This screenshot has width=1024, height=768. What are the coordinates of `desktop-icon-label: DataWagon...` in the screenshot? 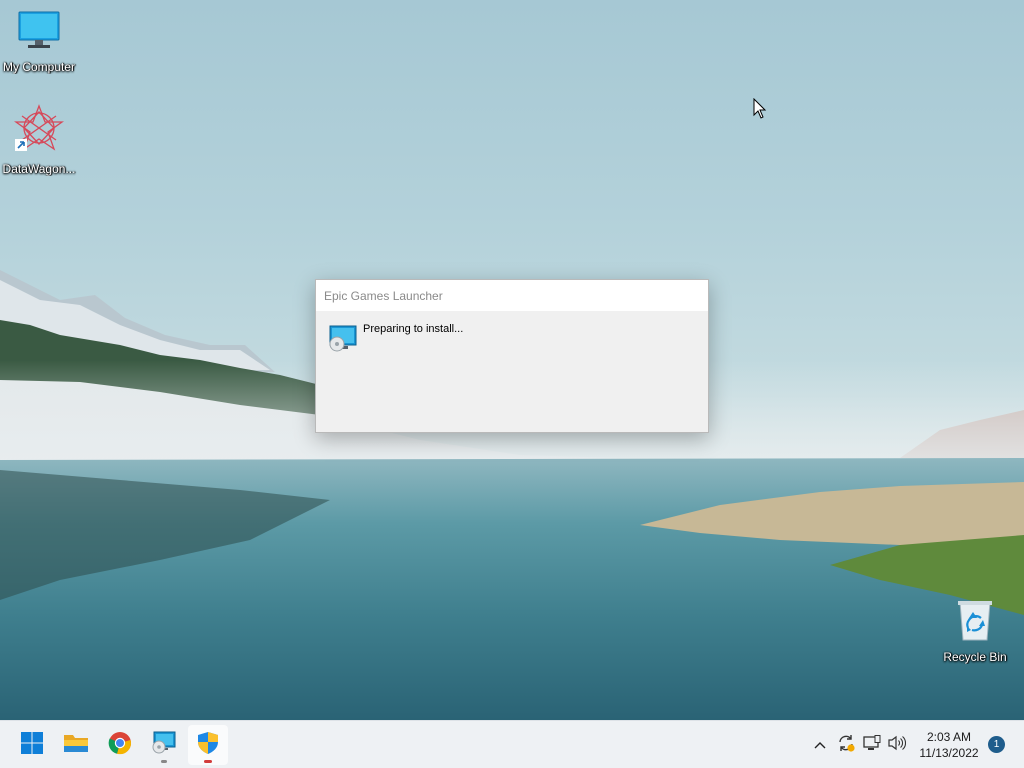 It's located at (39, 169).